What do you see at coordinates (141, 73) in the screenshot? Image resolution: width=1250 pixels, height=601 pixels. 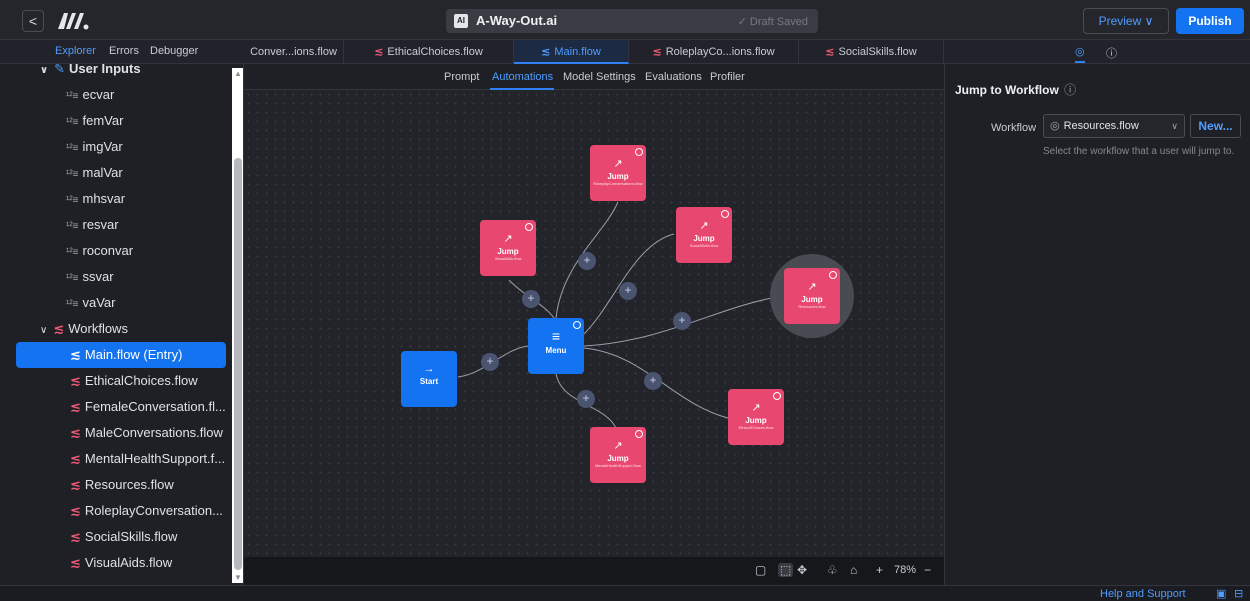 I see `group-user-inputs: ∨ ✎ User Inputs` at bounding box center [141, 73].